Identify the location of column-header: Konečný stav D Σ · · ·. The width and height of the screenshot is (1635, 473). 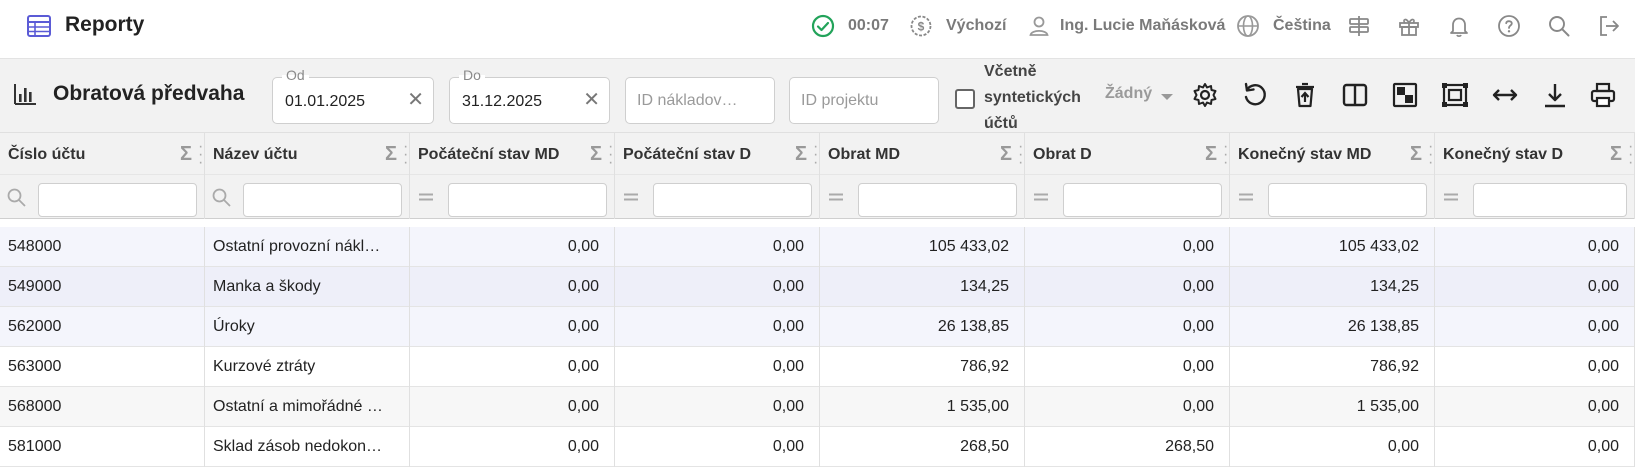
(1535, 154).